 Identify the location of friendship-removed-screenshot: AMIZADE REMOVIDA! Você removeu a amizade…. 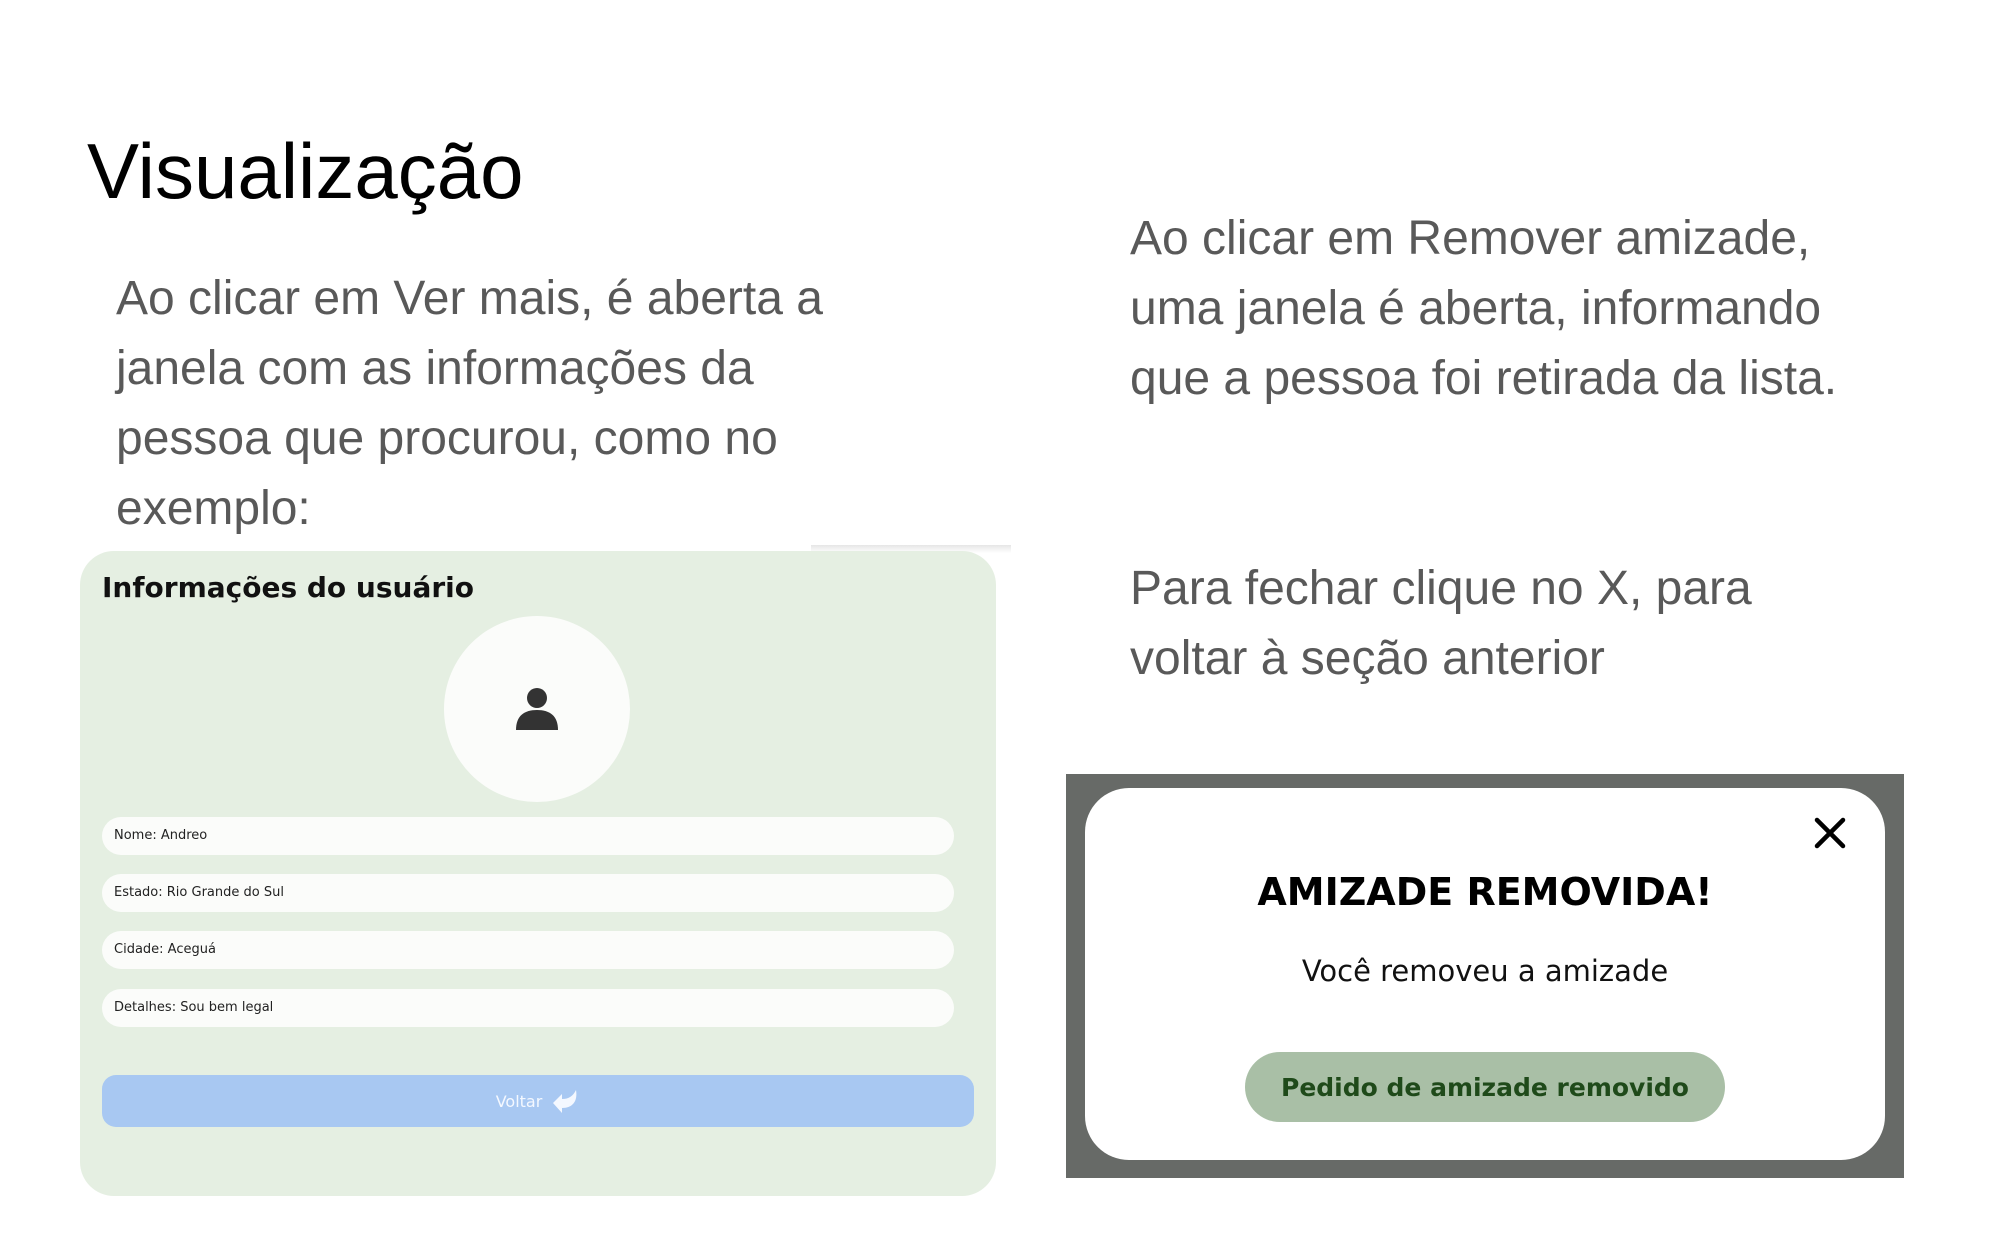
(1485, 976).